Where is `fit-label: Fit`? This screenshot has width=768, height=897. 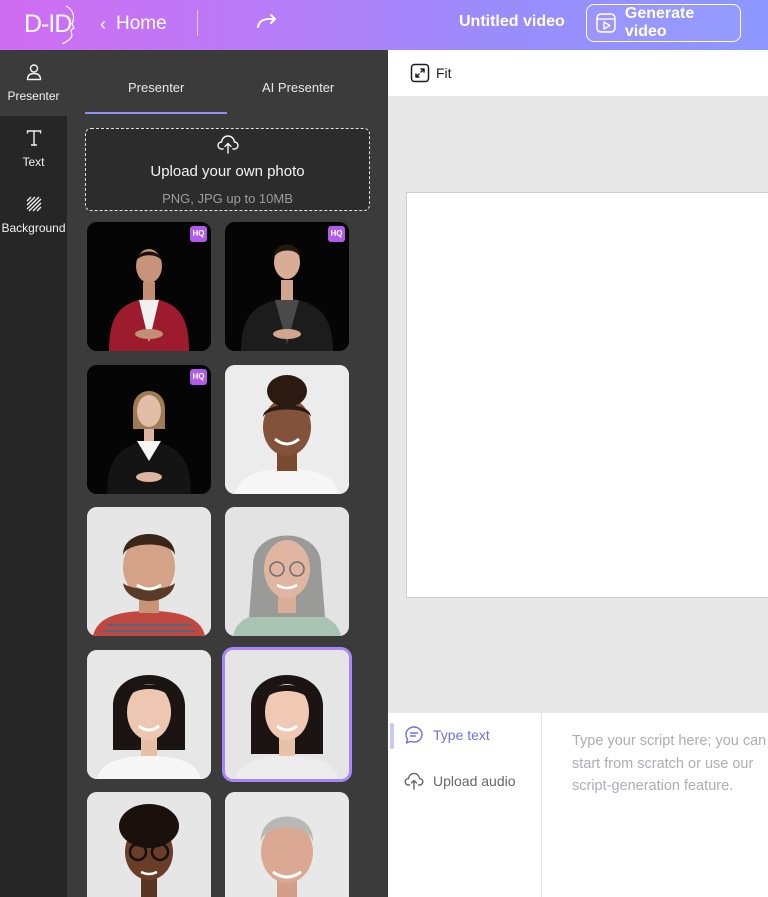
fit-label: Fit is located at coordinates (444, 73).